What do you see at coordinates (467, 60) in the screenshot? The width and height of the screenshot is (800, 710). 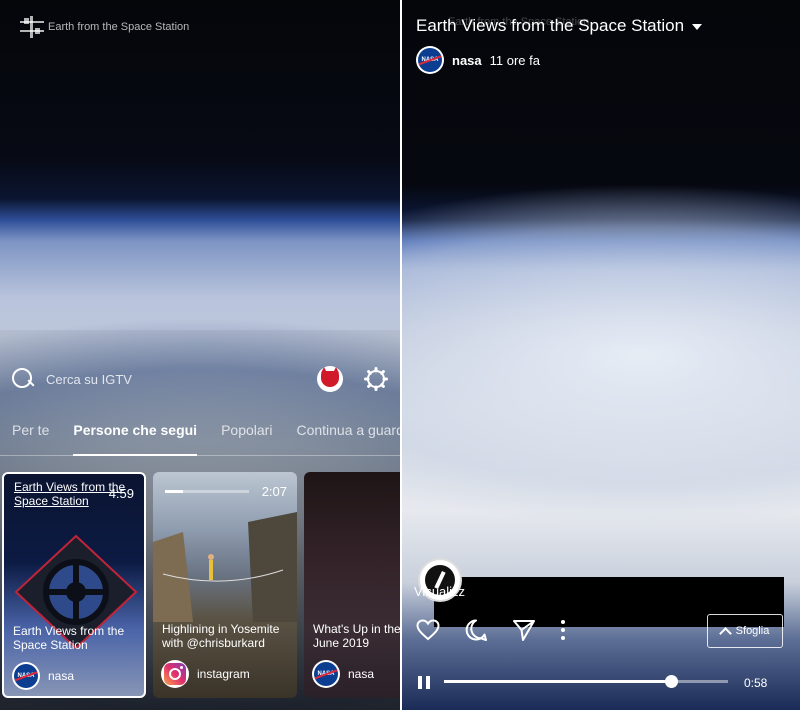 I see `channel-name: nasa` at bounding box center [467, 60].